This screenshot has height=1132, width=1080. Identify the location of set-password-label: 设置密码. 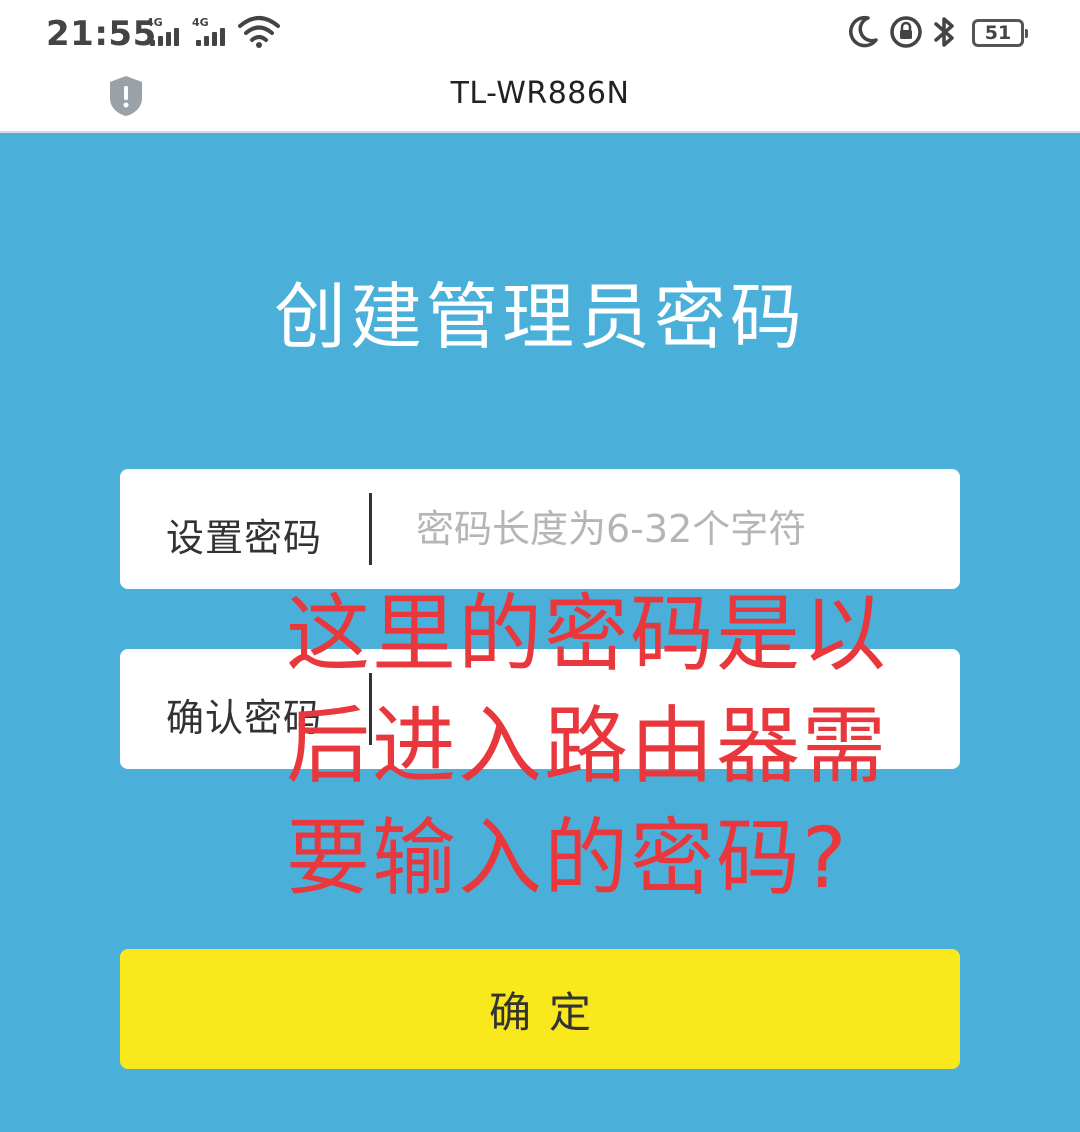
(244, 538).